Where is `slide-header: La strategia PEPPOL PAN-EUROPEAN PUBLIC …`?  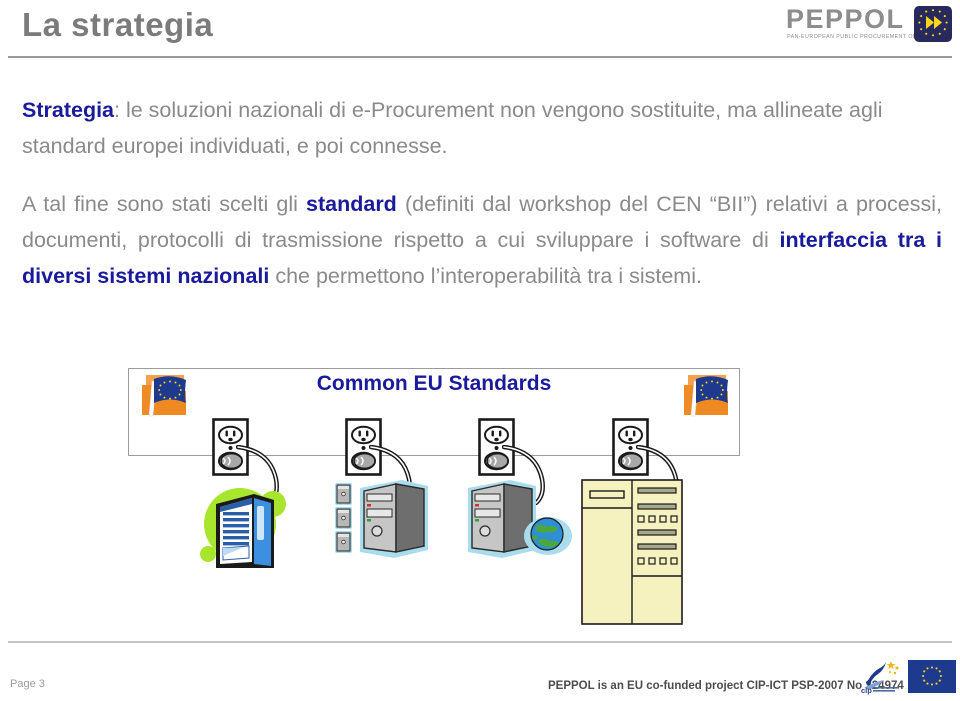 slide-header: La strategia PEPPOL PAN-EUROPEAN PUBLIC … is located at coordinates (480, 31).